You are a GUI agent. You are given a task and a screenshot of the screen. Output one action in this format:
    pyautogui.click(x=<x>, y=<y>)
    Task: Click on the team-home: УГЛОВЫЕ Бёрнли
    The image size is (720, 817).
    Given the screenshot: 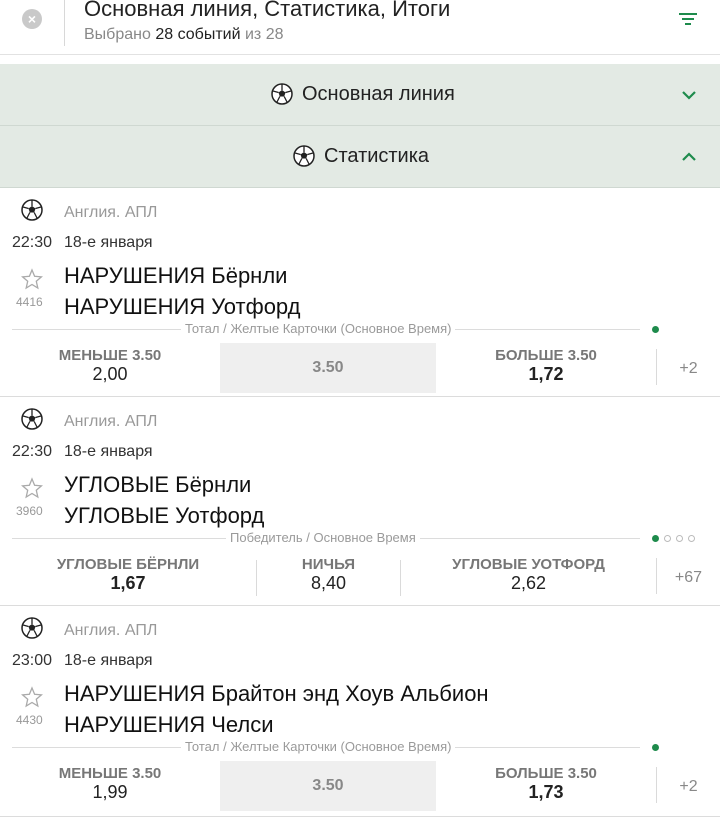 What is the action you would take?
    pyautogui.click(x=158, y=484)
    